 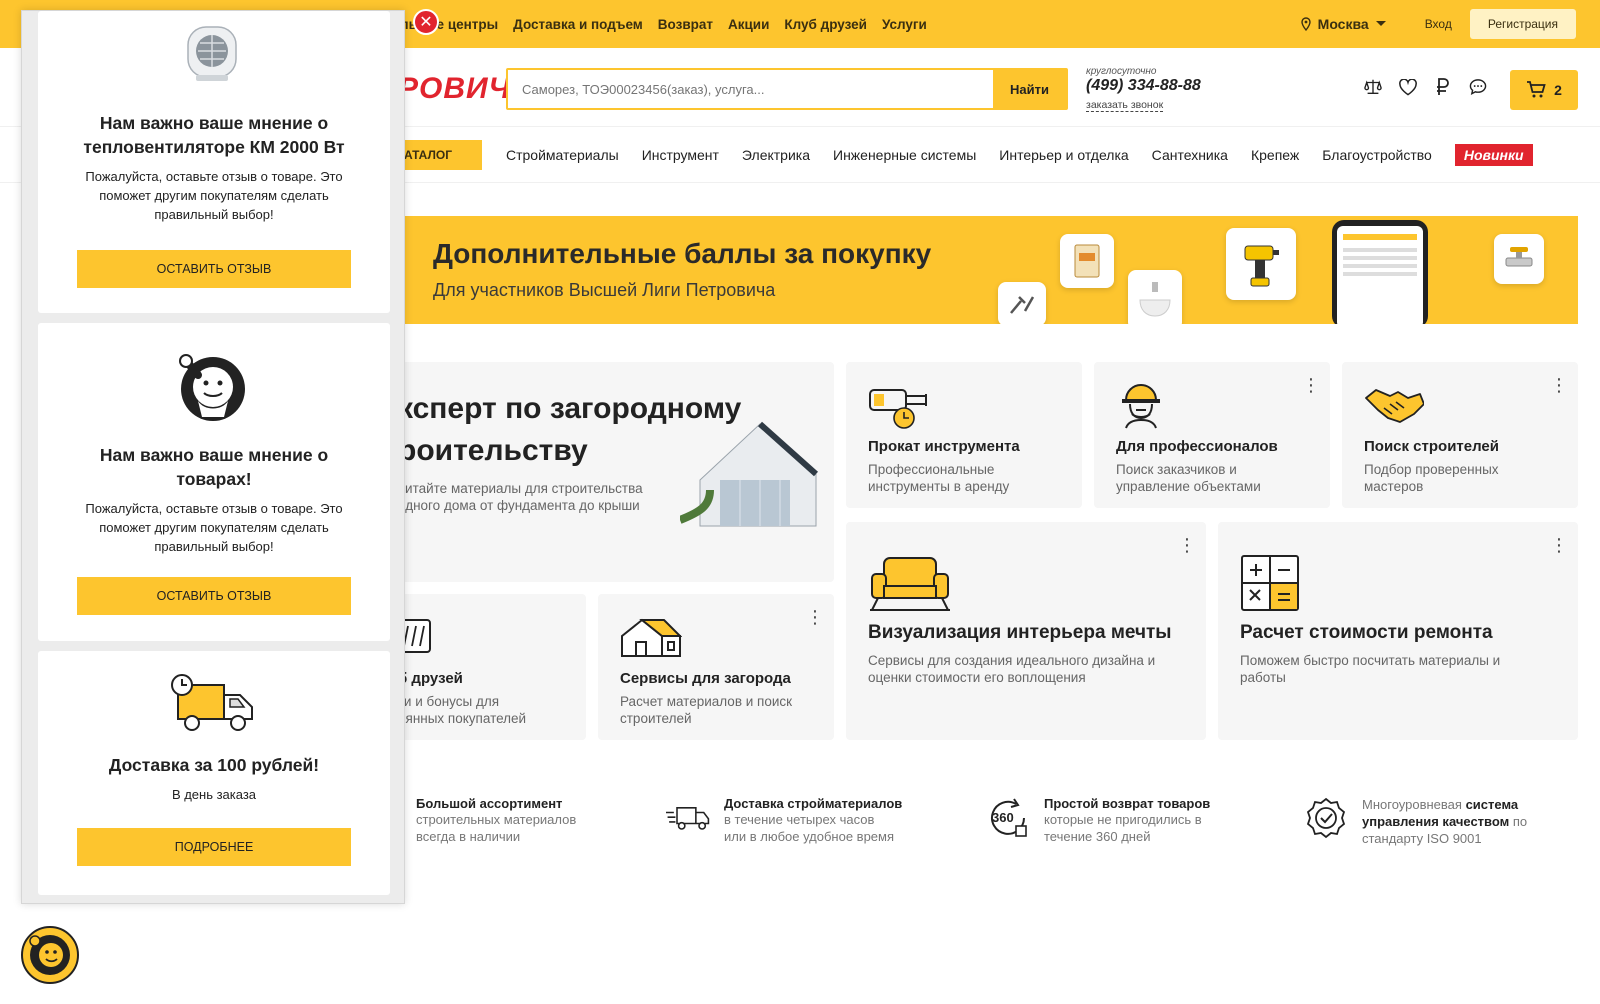 What do you see at coordinates (1522, 24) in the screenshot?
I see `register-button: Регистрация` at bounding box center [1522, 24].